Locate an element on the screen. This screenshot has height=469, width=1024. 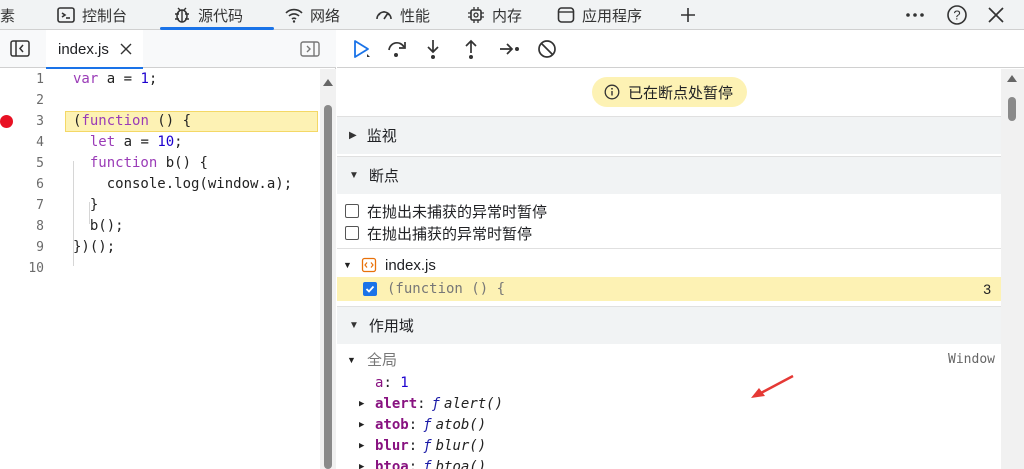
line-number: 5 is located at coordinates (40, 163).